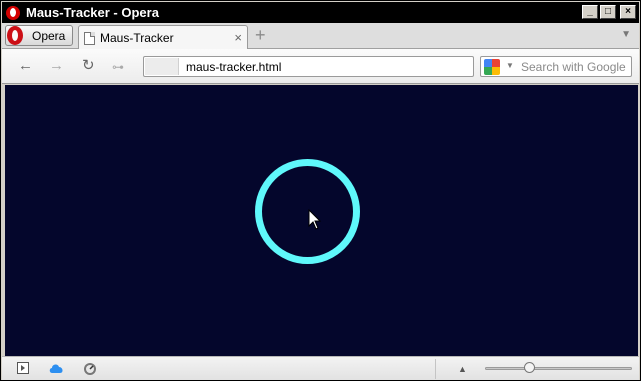 Image resolution: width=641 pixels, height=381 pixels. What do you see at coordinates (558, 368) in the screenshot?
I see `zoom-slider-track` at bounding box center [558, 368].